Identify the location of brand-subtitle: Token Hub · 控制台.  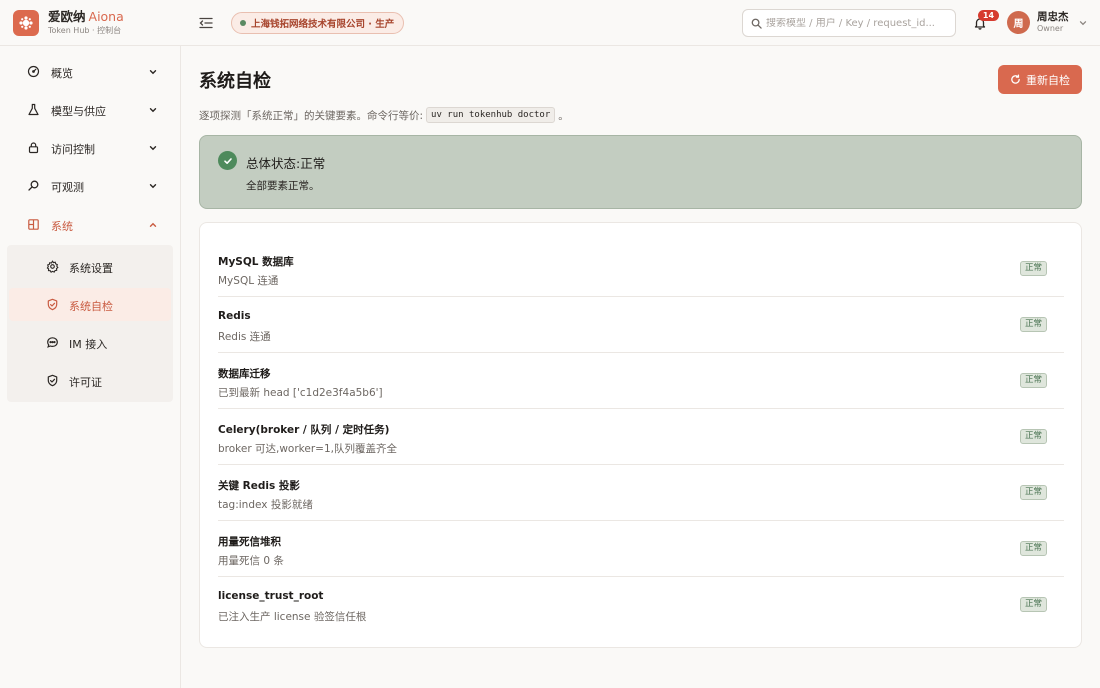
(85, 30).